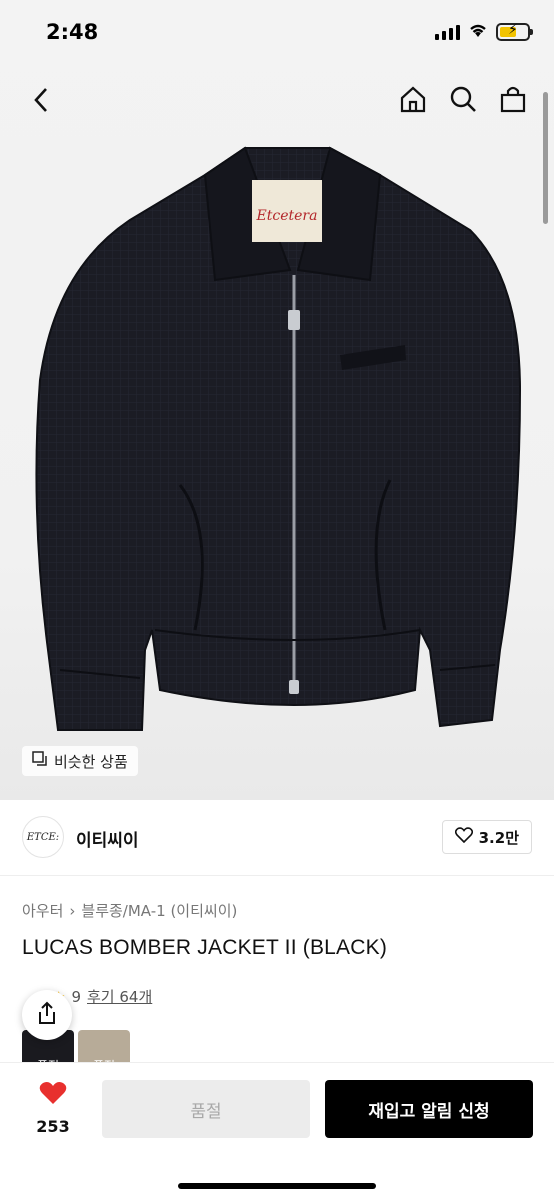  What do you see at coordinates (41, 100) in the screenshot?
I see `back-icon` at bounding box center [41, 100].